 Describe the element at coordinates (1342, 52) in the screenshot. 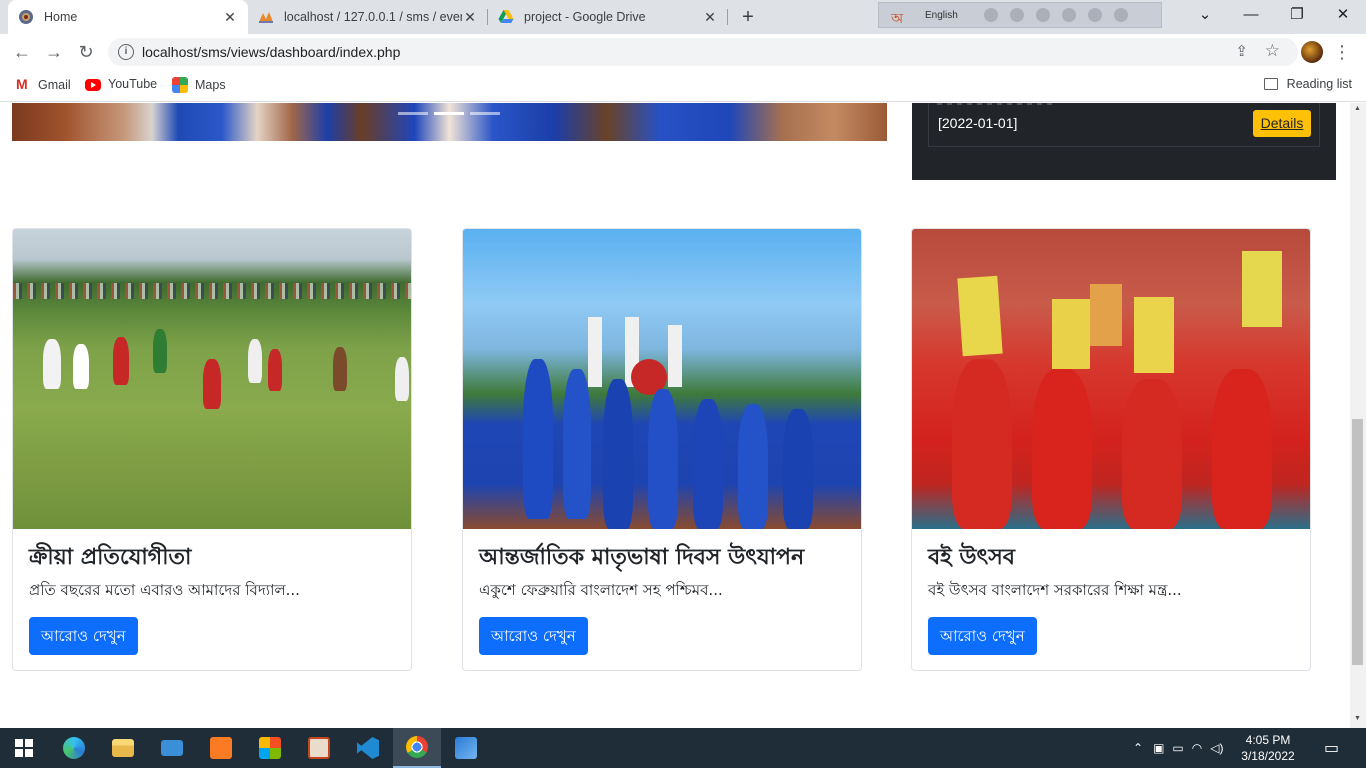

I see `browser-menu-icon: ⋮` at that location.